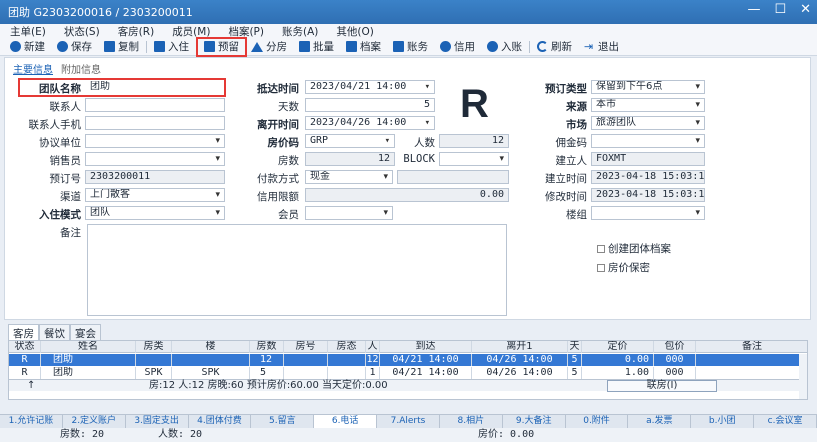 This screenshot has width=817, height=442. What do you see at coordinates (504, 47) in the screenshot?
I see `post-button: 入账` at bounding box center [504, 47].